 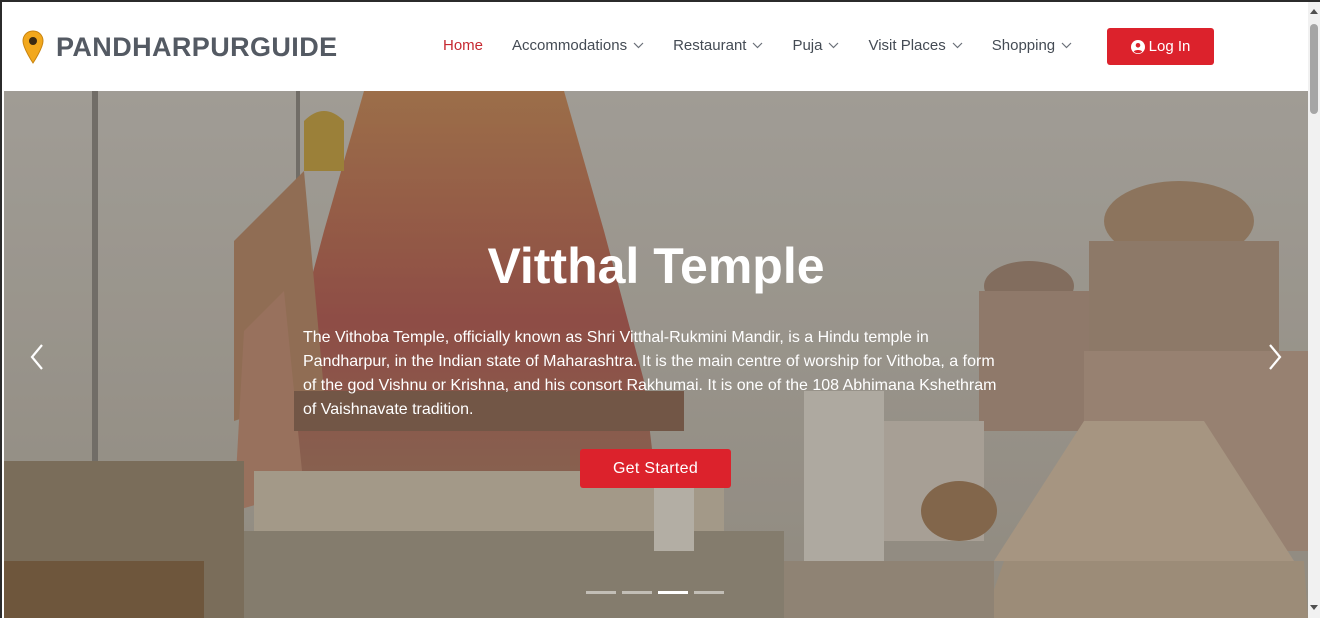 What do you see at coordinates (570, 45) in the screenshot?
I see `nav-item-label: Accommodations` at bounding box center [570, 45].